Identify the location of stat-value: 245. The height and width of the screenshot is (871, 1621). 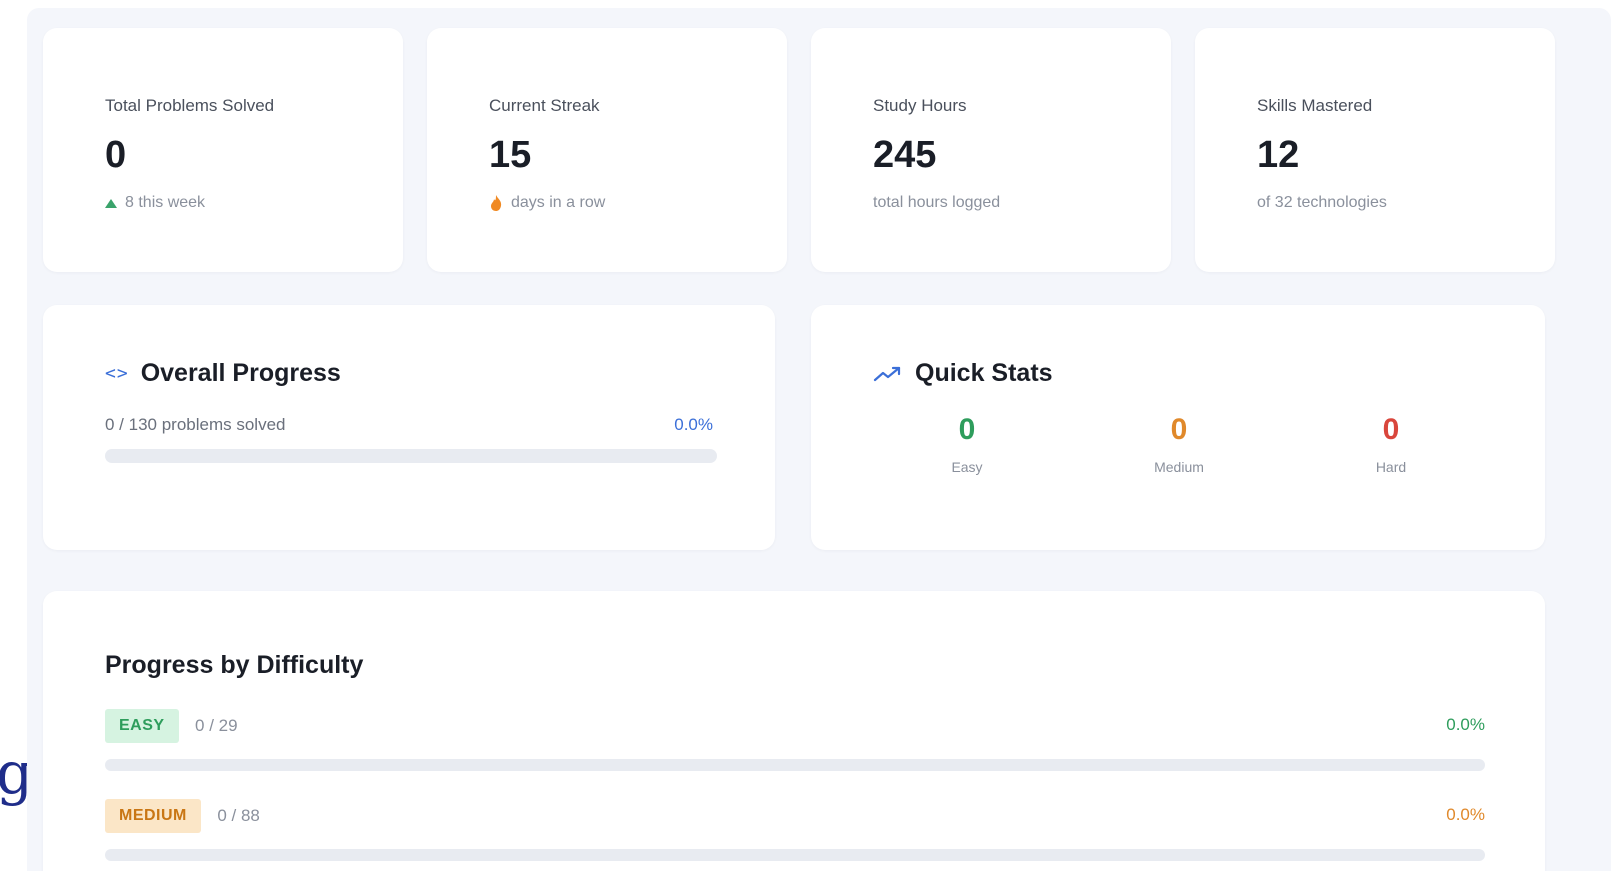
(905, 155).